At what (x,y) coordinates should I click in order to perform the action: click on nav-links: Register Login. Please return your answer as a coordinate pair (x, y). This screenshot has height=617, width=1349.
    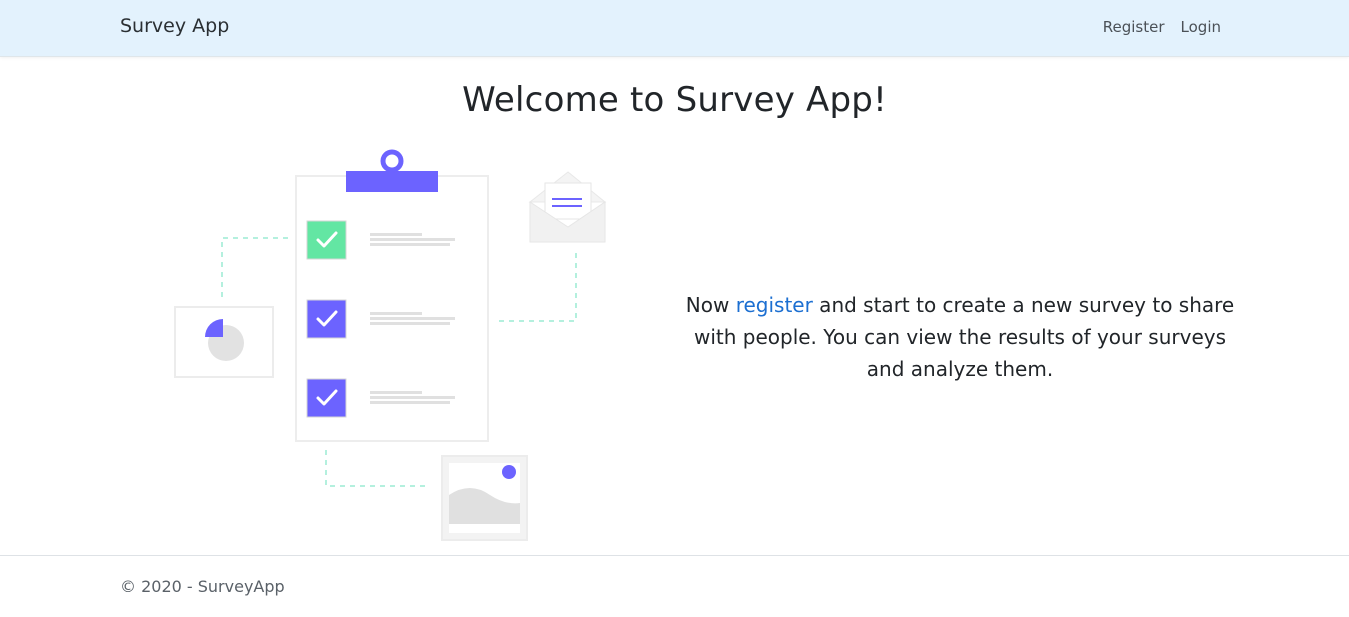
    Looking at the image, I should click on (1162, 27).